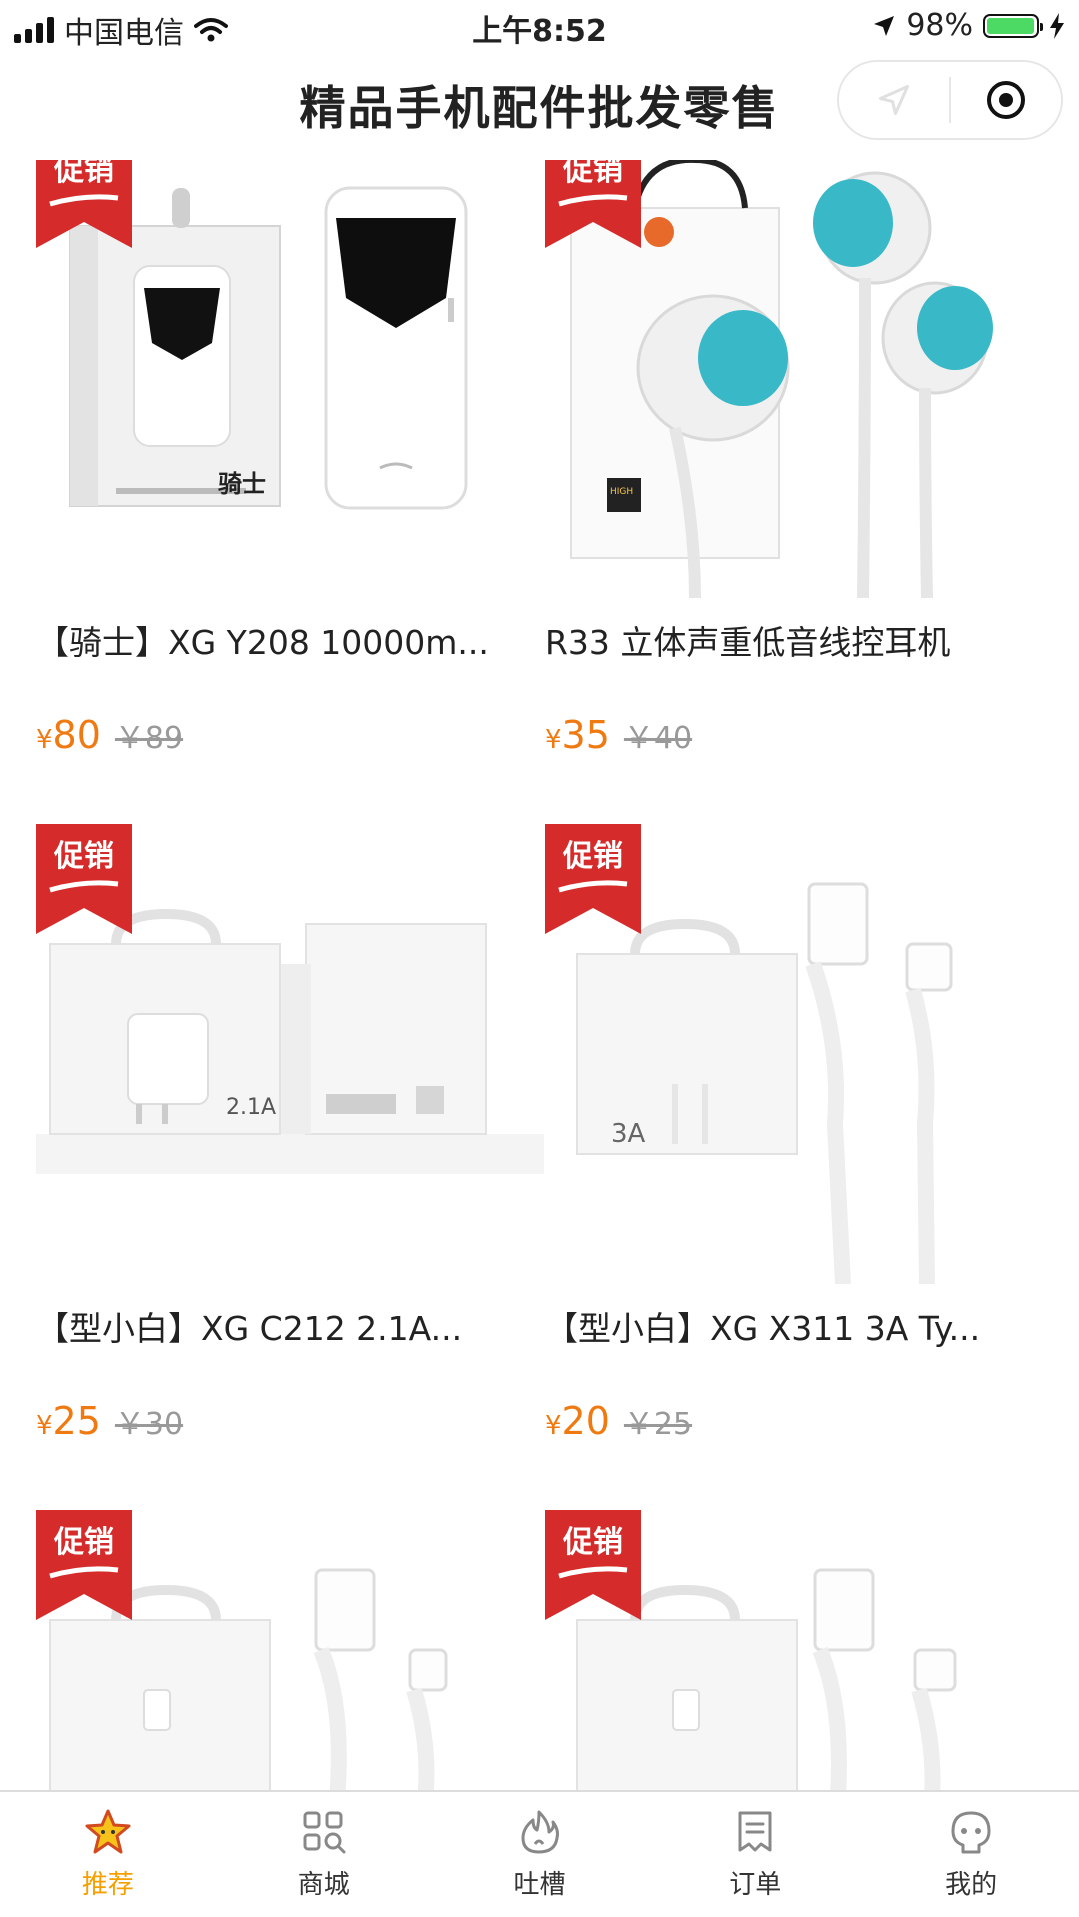 The width and height of the screenshot is (1079, 1917). Describe the element at coordinates (618, 735) in the screenshot. I see `price-row: ¥35 ￥40` at that location.